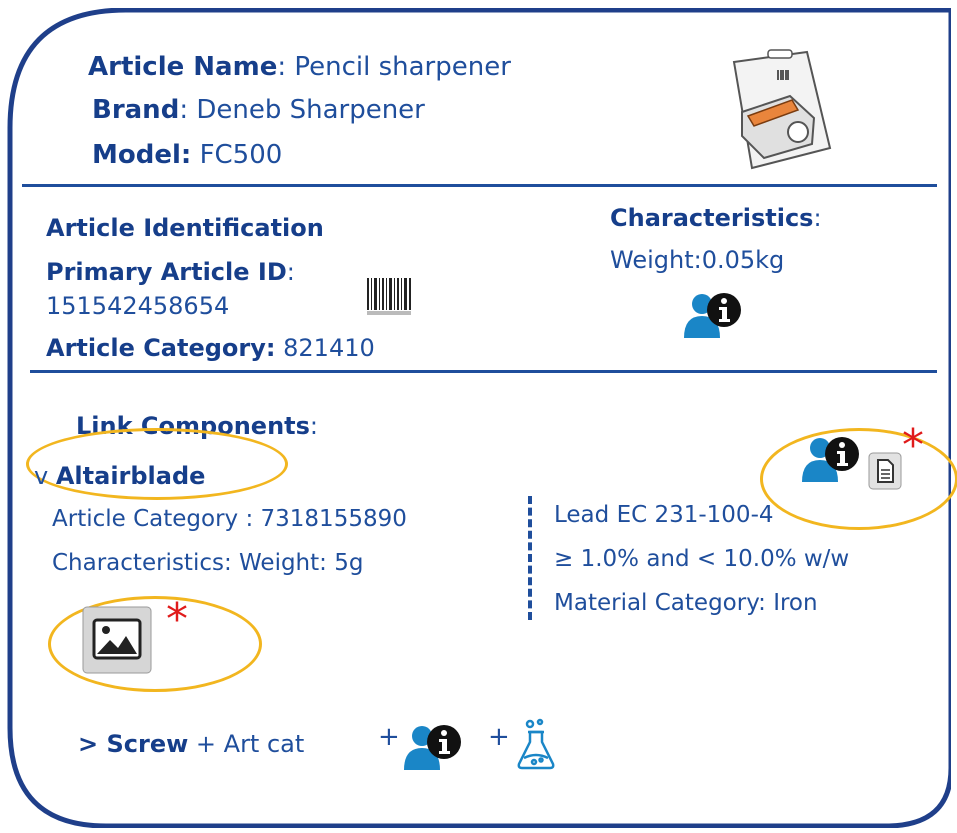  I want to click on screw-suffix: + Art cat, so click(250, 744).